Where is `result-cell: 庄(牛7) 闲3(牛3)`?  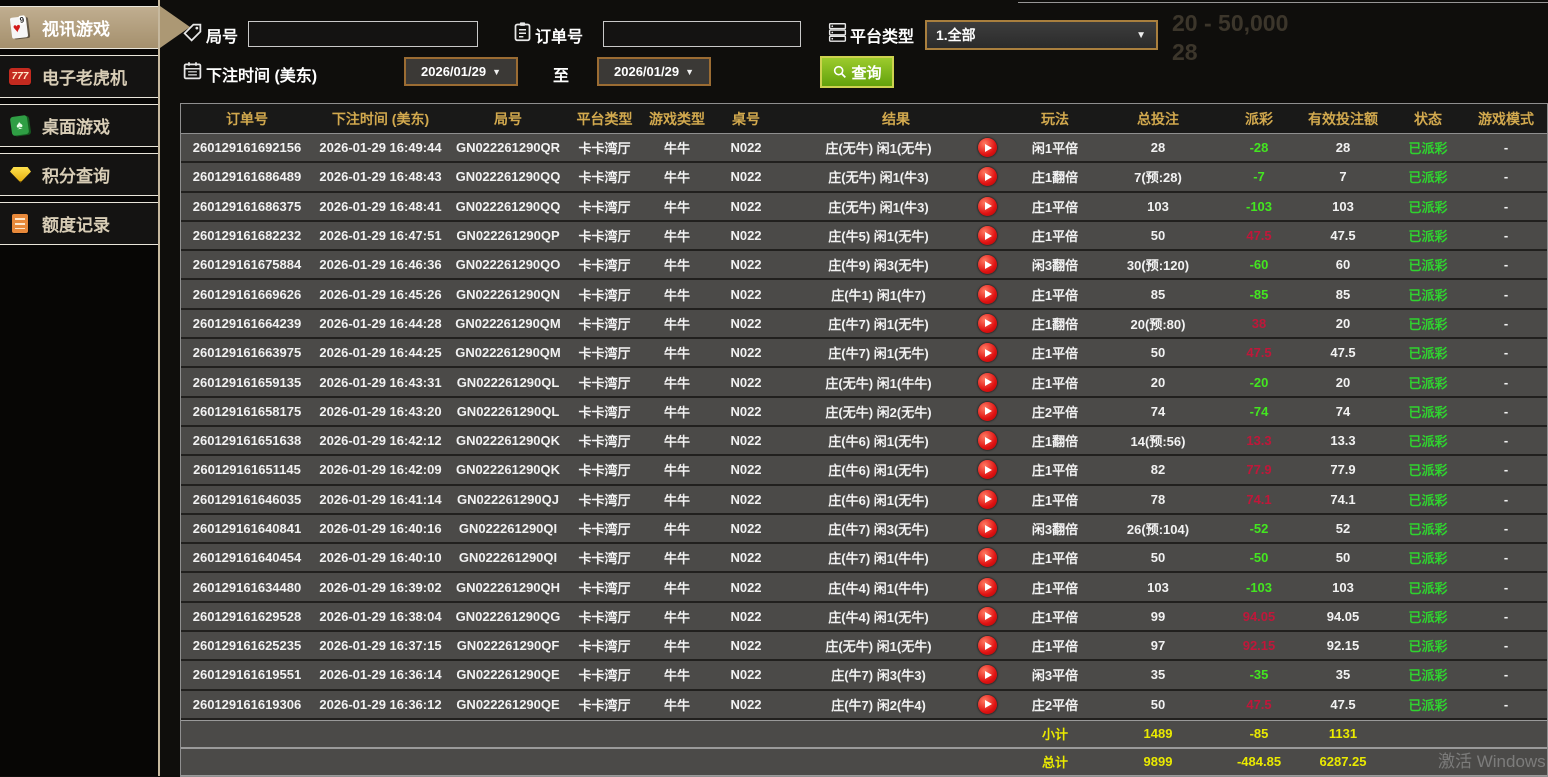
result-cell: 庄(牛7) 闲3(牛3) is located at coordinates (896, 675).